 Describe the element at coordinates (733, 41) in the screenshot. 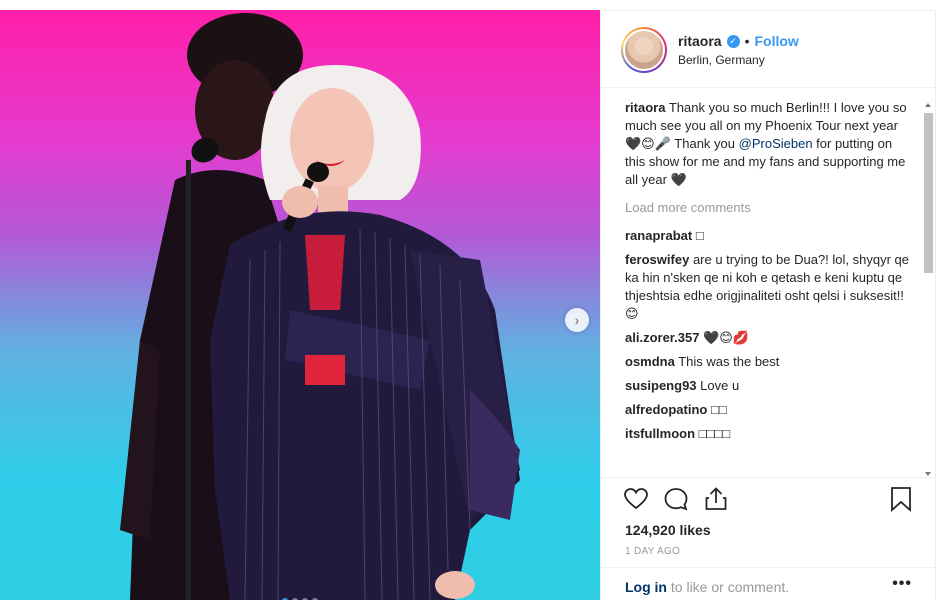

I see `verified-badge-icon: ✓` at that location.